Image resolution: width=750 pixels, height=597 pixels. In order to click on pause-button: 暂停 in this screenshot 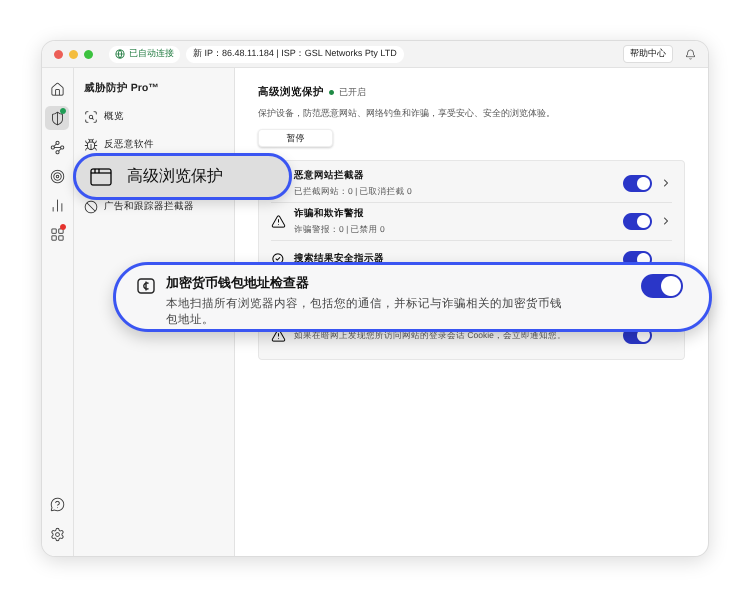, I will do `click(295, 138)`.